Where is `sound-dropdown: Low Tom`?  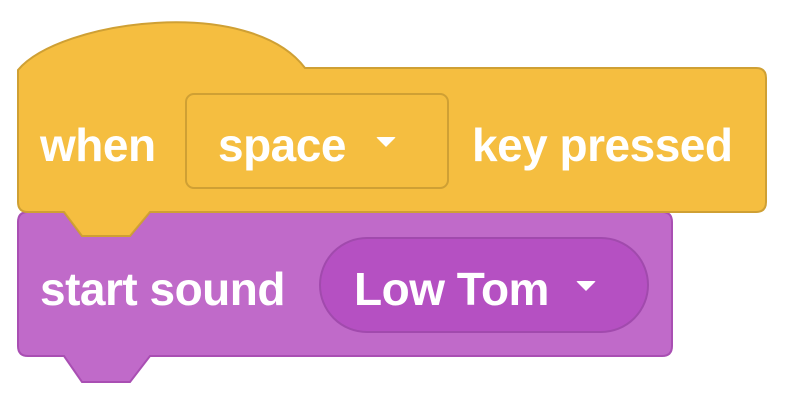
sound-dropdown: Low Tom is located at coordinates (484, 285).